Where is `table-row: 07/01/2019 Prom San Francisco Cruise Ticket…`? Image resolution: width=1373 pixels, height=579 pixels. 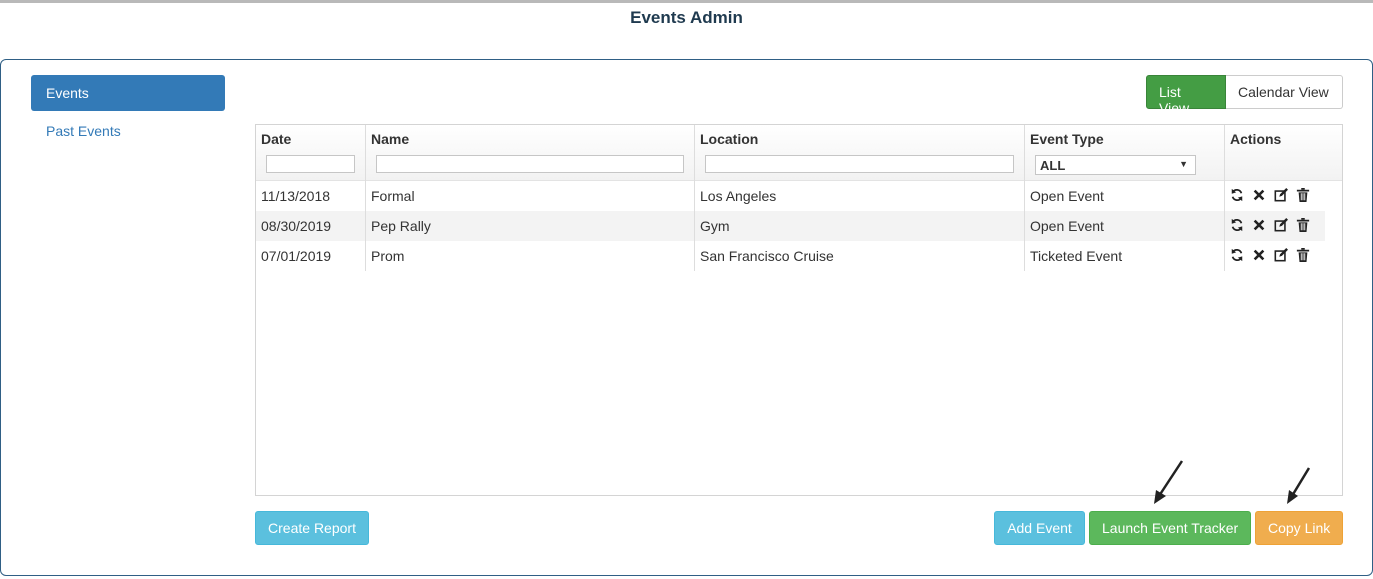 table-row: 07/01/2019 Prom San Francisco Cruise Ticket… is located at coordinates (790, 256).